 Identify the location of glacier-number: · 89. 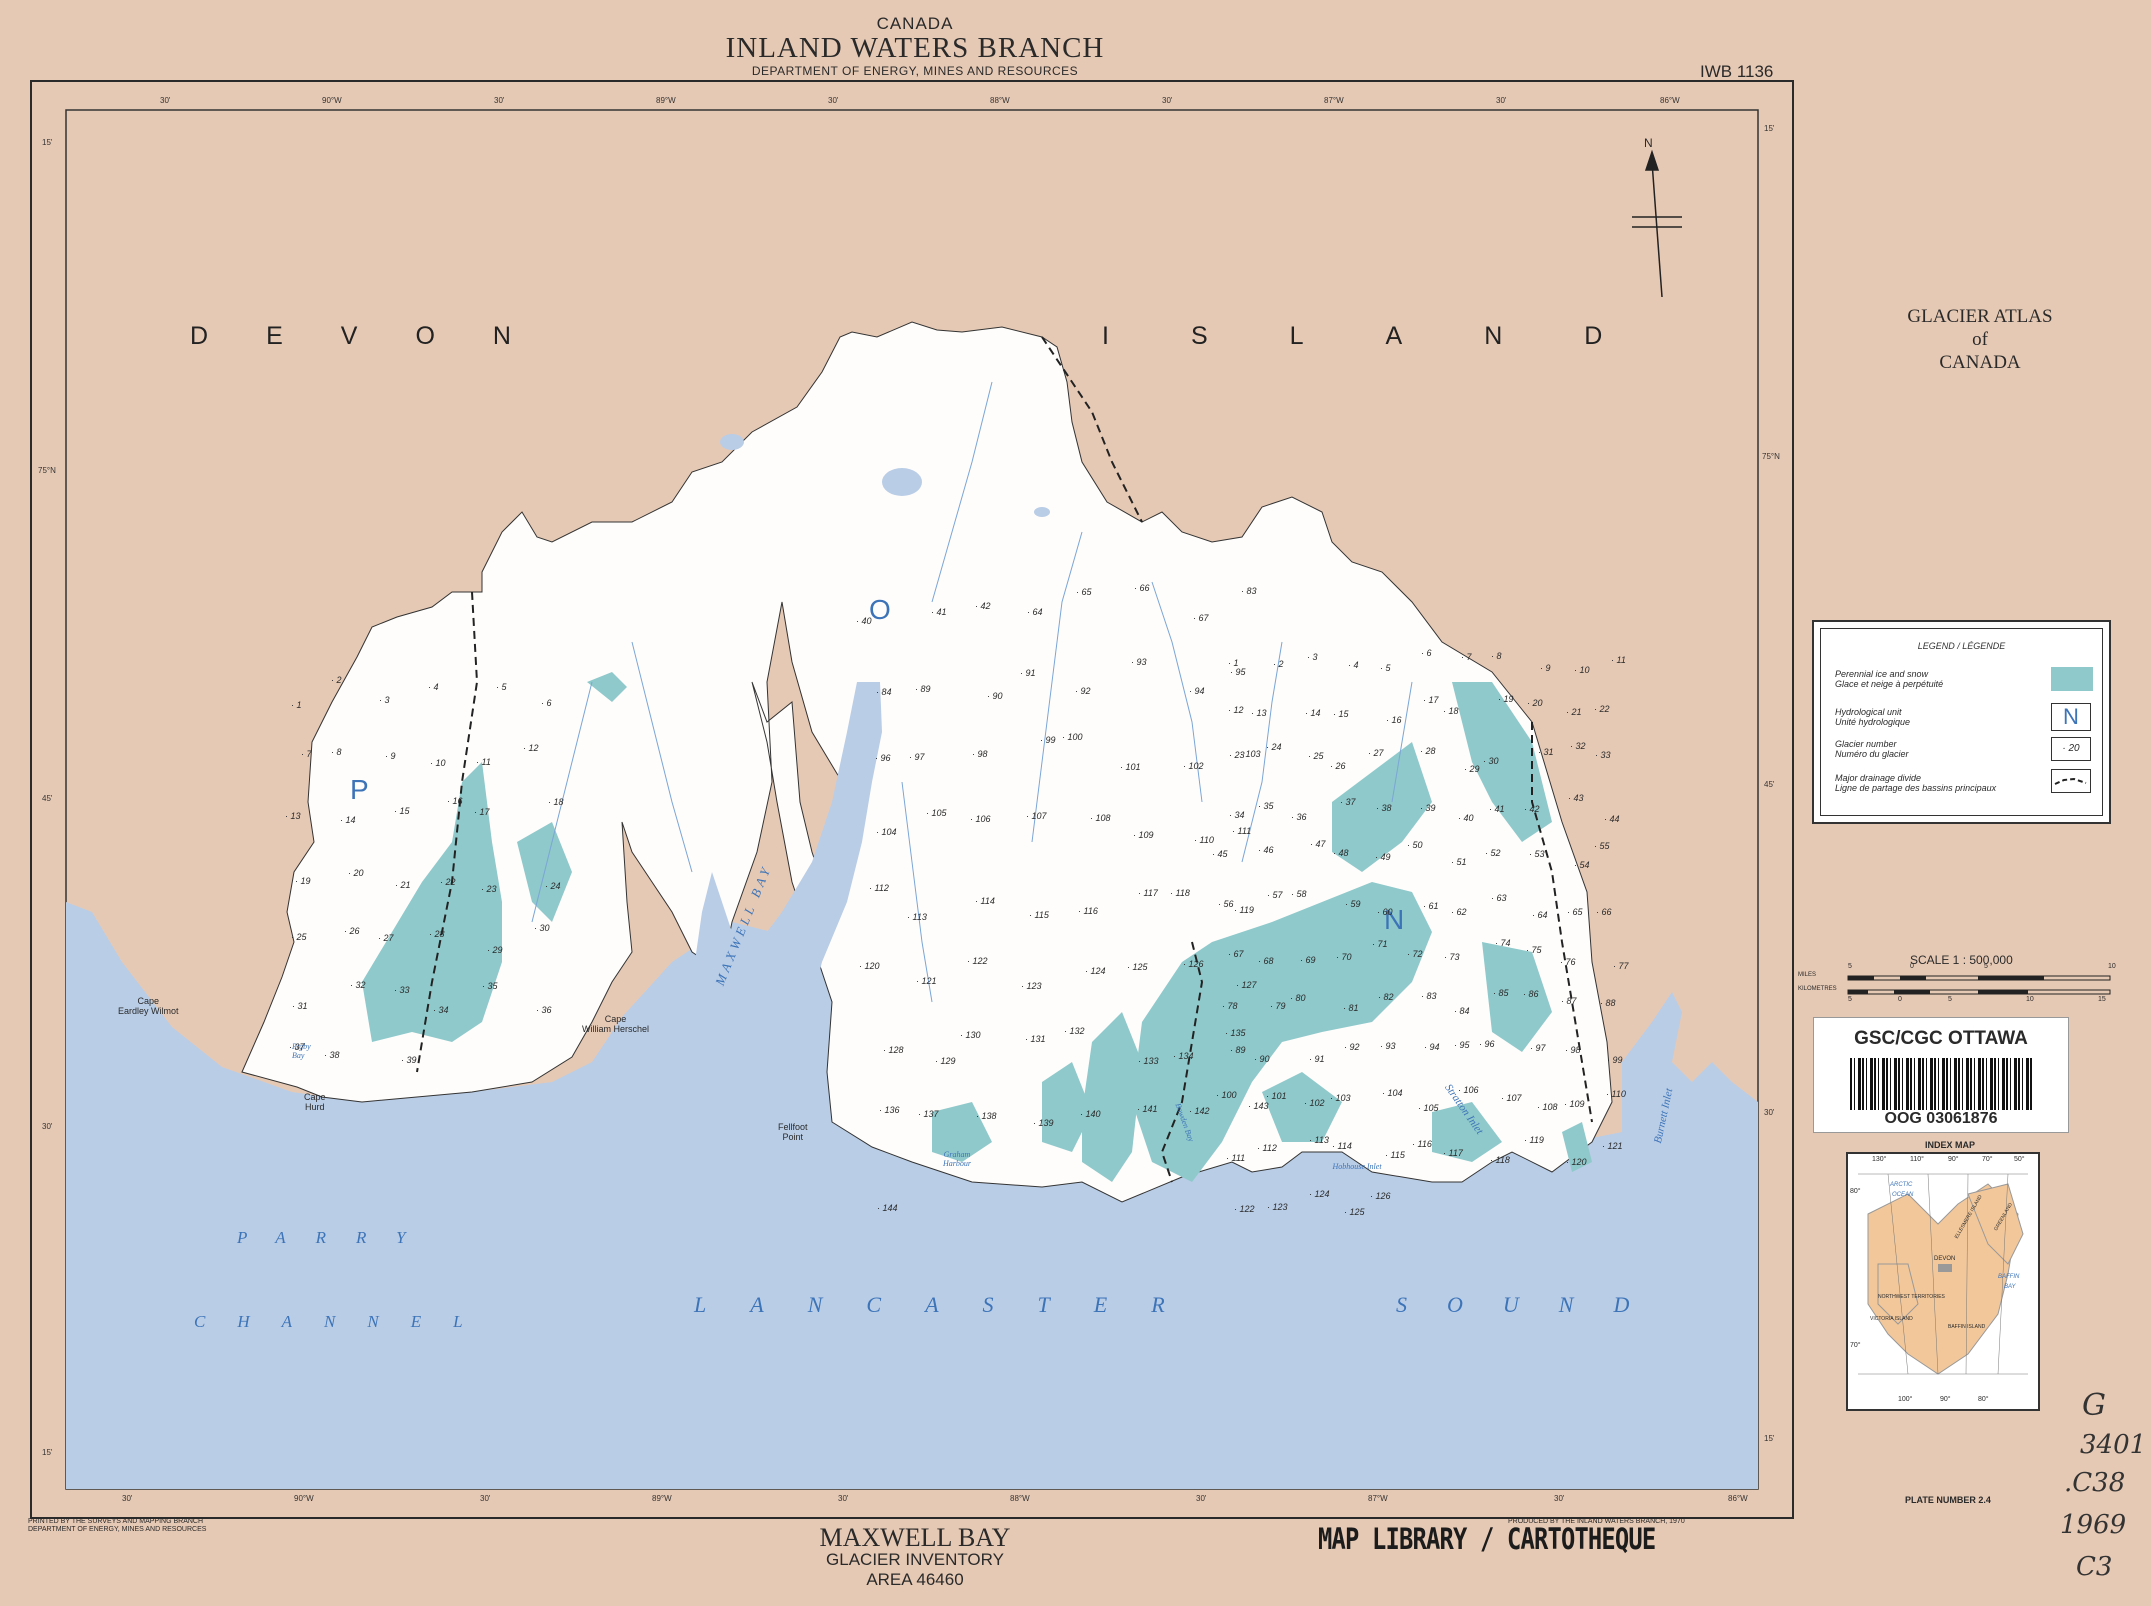
(923, 689).